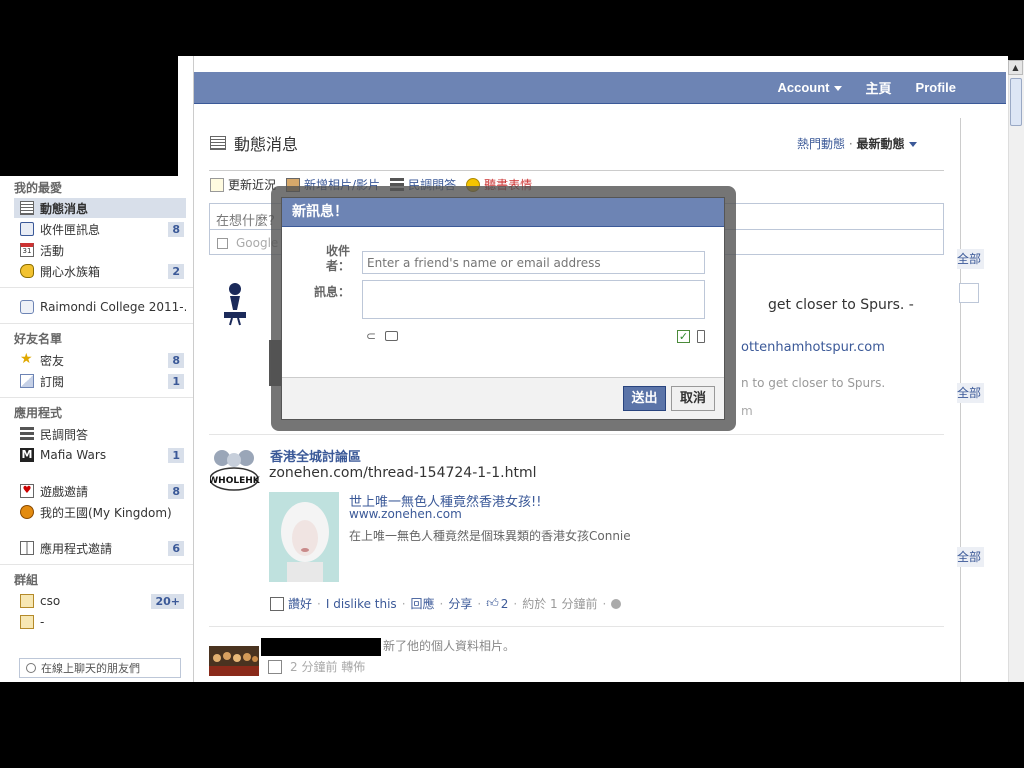 This screenshot has height=768, width=1024. I want to click on avatar: WHOLEHK, so click(234, 471).